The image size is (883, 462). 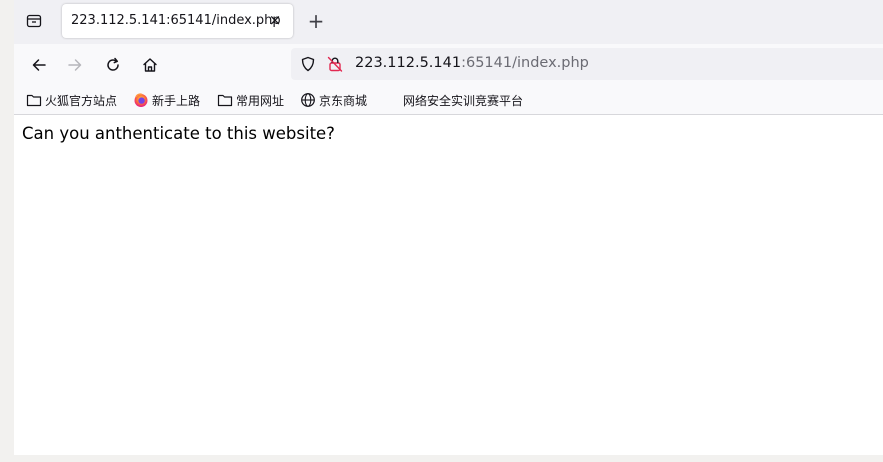 I want to click on site-security-button, so click(x=335, y=64).